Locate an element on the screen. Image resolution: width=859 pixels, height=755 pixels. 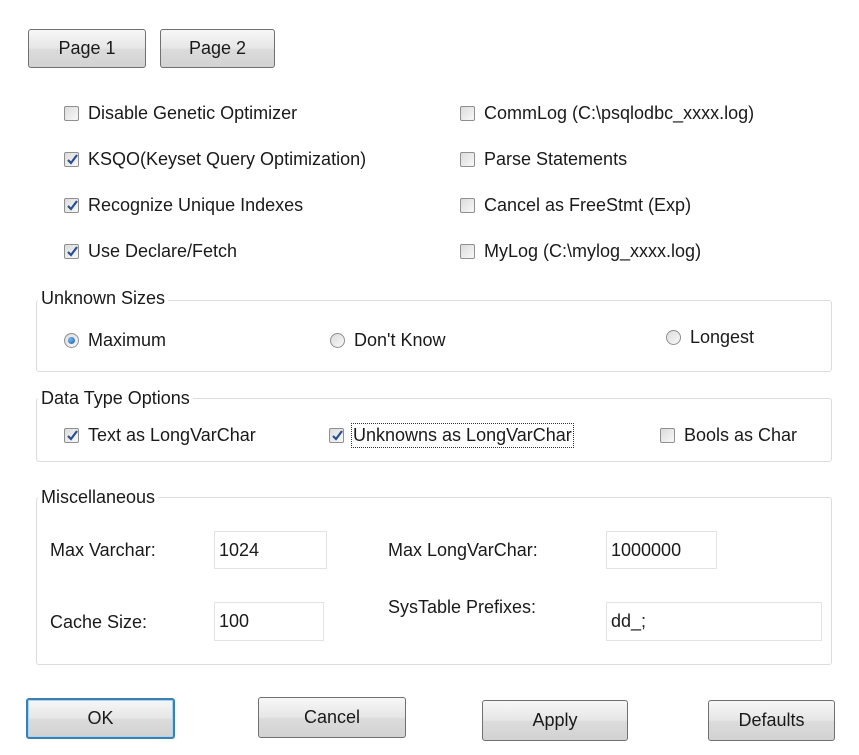
bools-as-char-checkbox: Bools as Char is located at coordinates (728, 435).